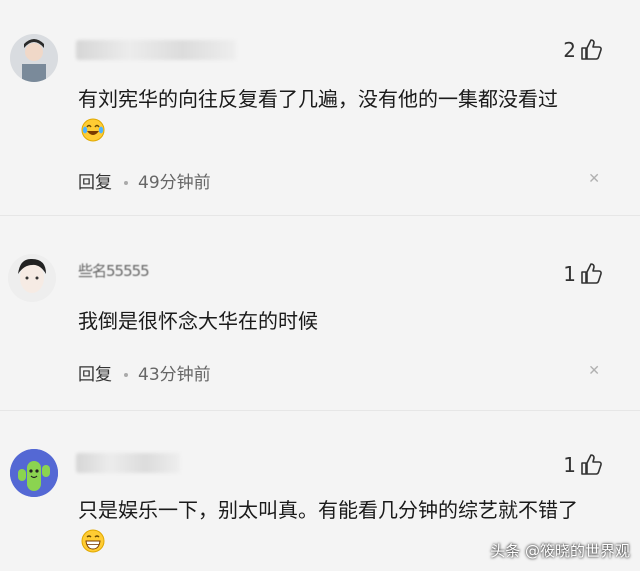 The image size is (640, 571). Describe the element at coordinates (93, 546) in the screenshot. I see `grinning-face-icon` at that location.